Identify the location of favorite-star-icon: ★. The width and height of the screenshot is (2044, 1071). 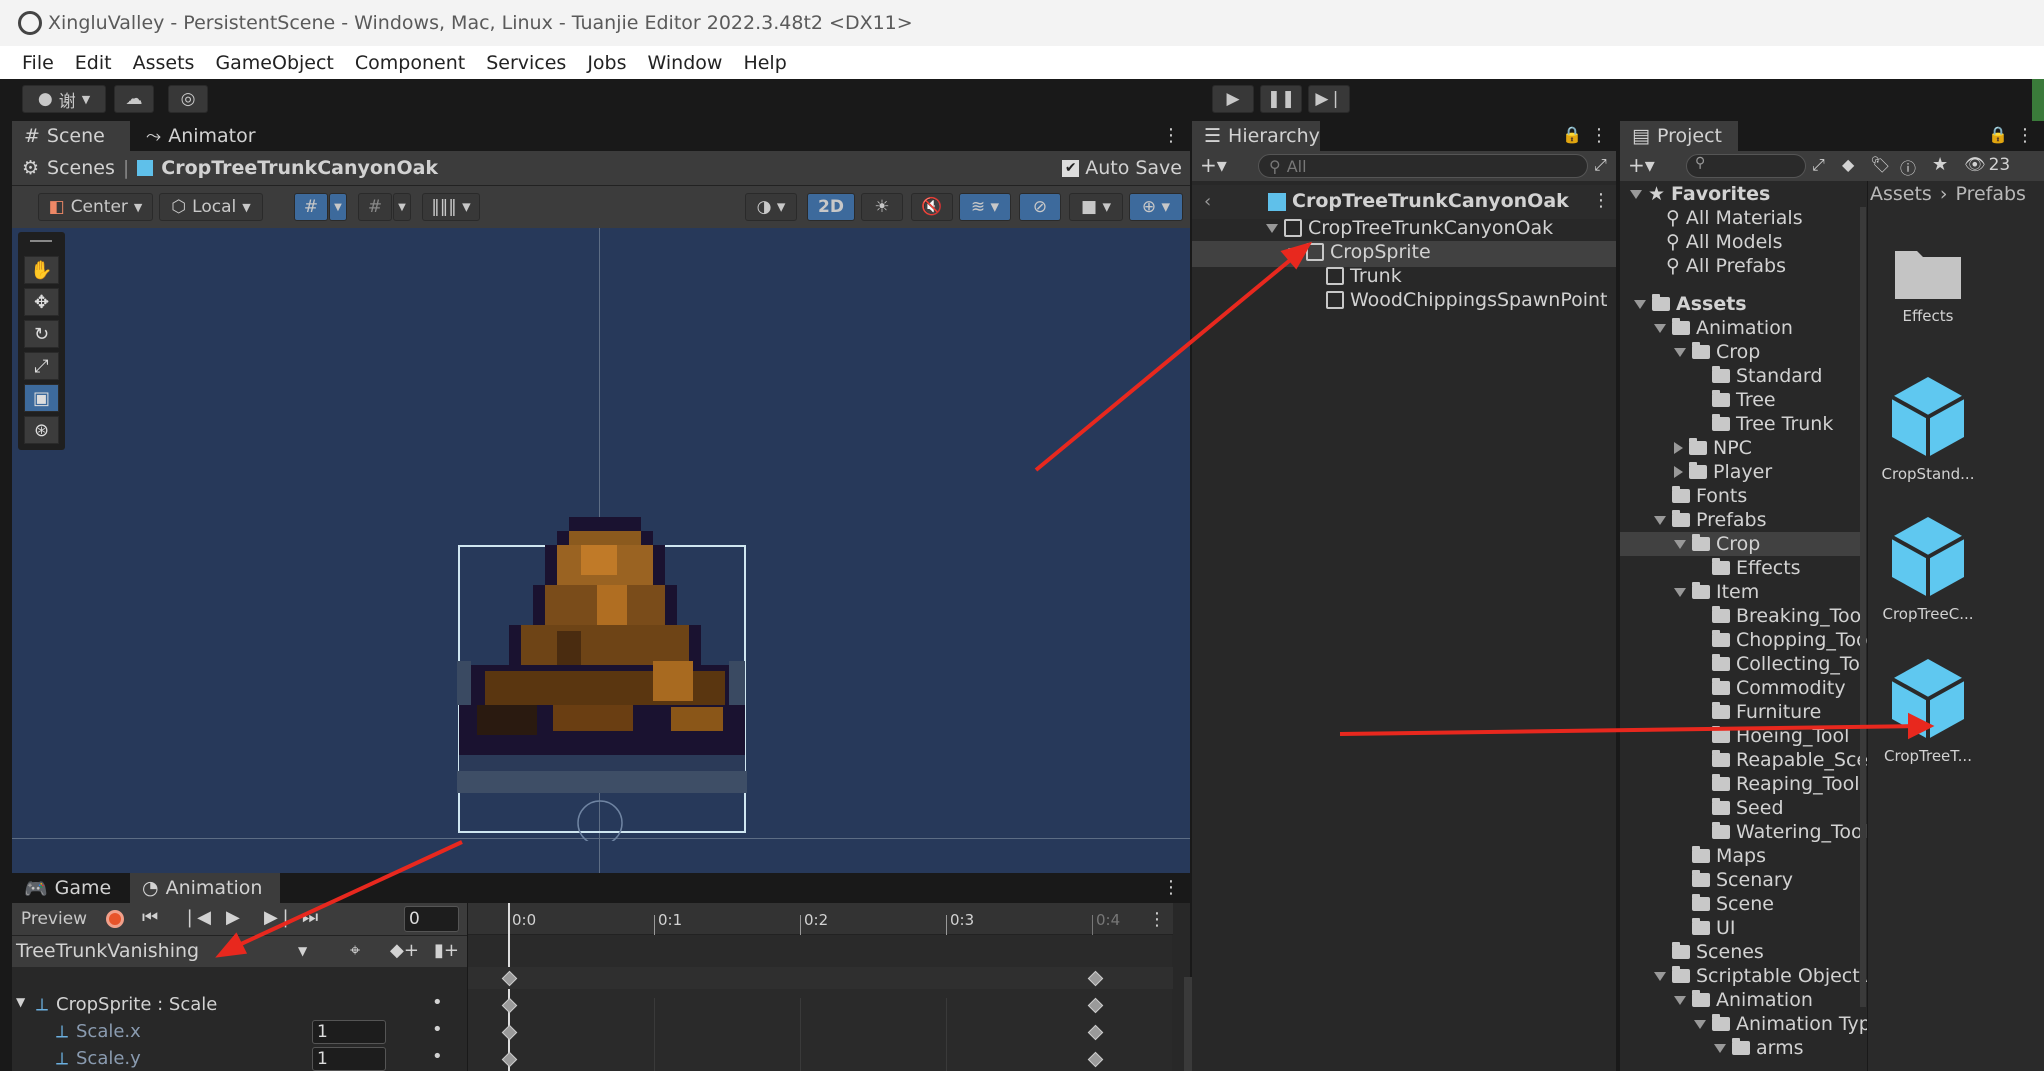
(1940, 164).